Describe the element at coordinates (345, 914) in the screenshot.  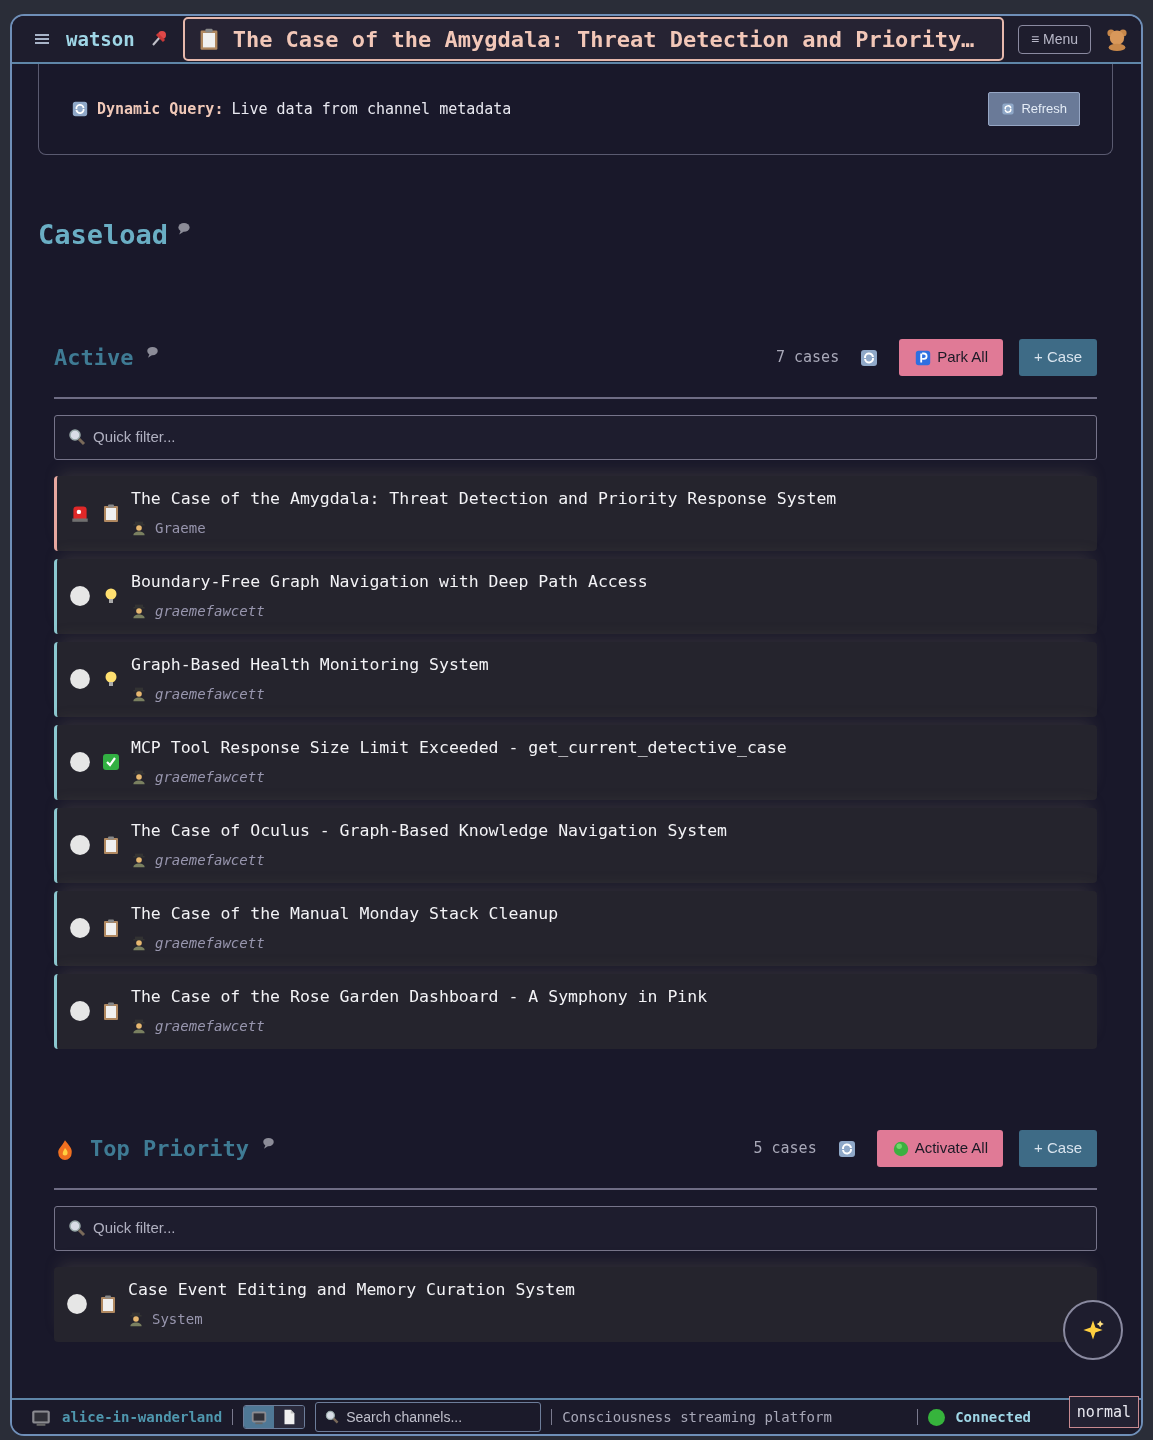
I see `case-title: The Case of the Manual Monday Stack Cleanup` at that location.